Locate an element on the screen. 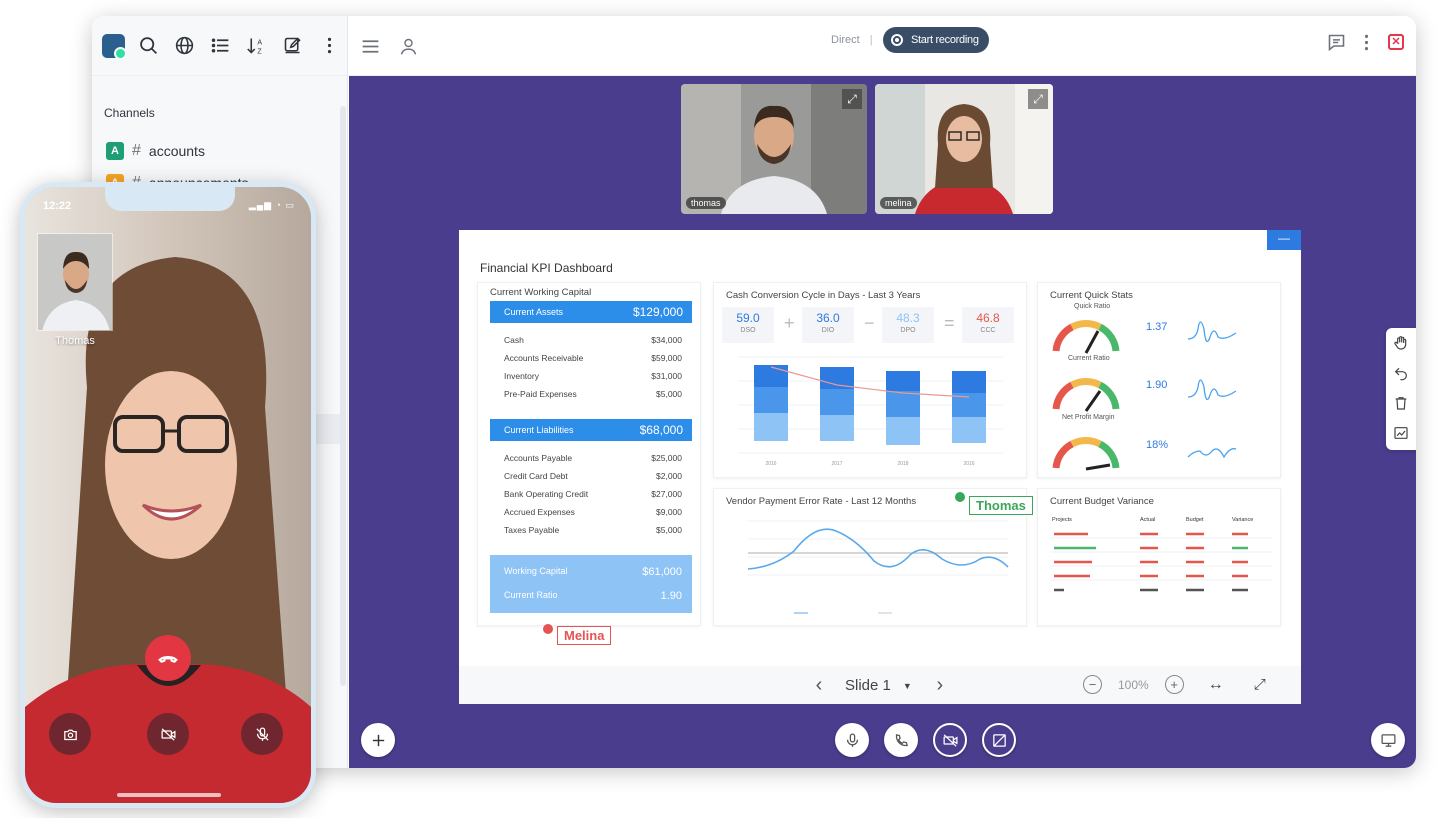 The height and width of the screenshot is (818, 1440). user-icon is located at coordinates (408, 46).